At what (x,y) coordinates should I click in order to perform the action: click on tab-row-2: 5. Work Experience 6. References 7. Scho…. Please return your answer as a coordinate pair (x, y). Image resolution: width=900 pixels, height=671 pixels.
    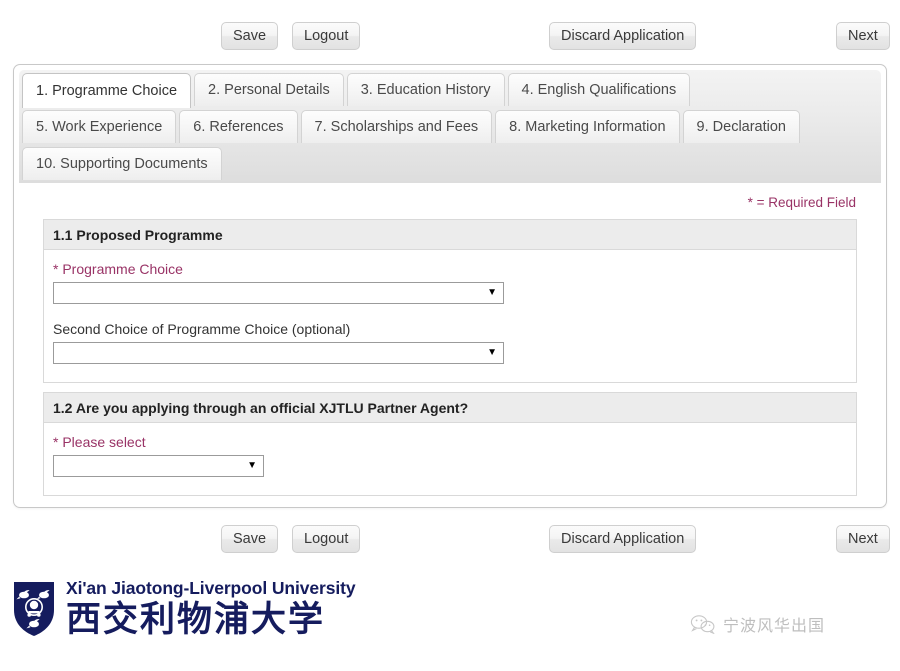
    Looking at the image, I should click on (451, 127).